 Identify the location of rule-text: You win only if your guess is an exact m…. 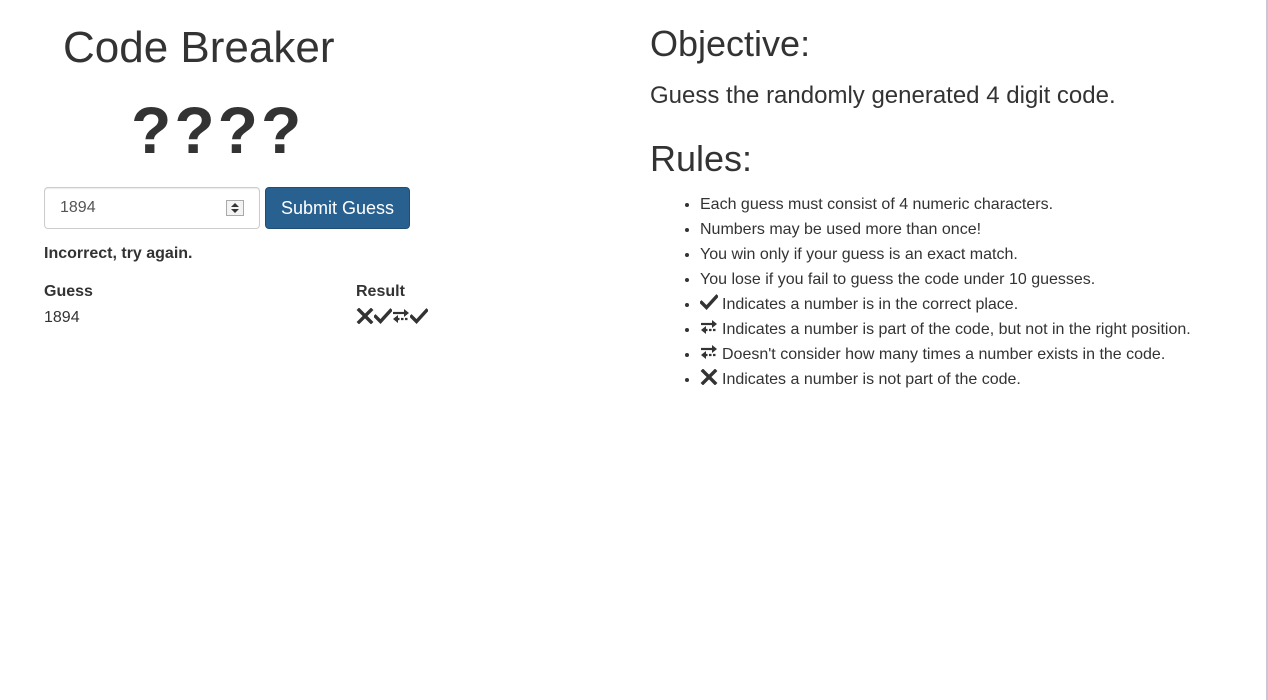
(859, 254).